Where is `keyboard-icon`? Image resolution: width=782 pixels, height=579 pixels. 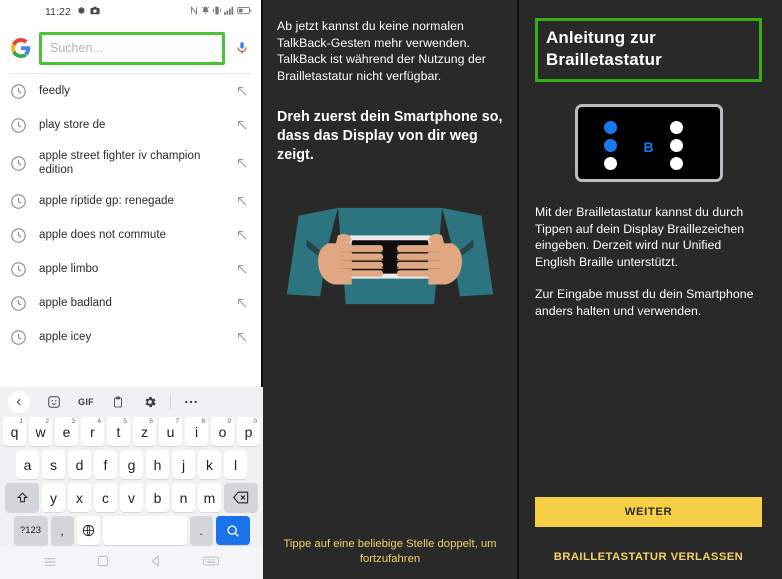 keyboard-icon is located at coordinates (212, 563).